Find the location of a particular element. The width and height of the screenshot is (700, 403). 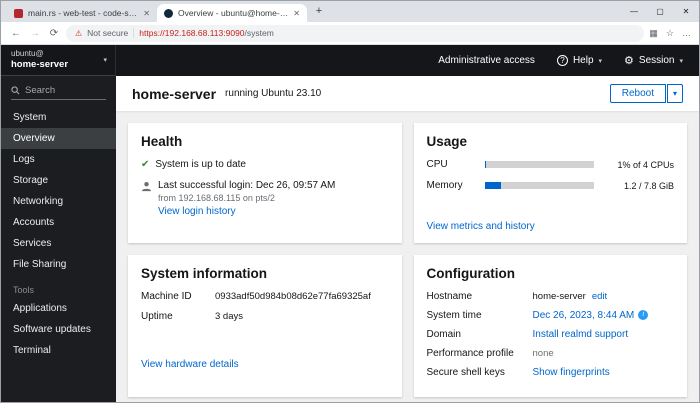

search-input is located at coordinates (62, 90).